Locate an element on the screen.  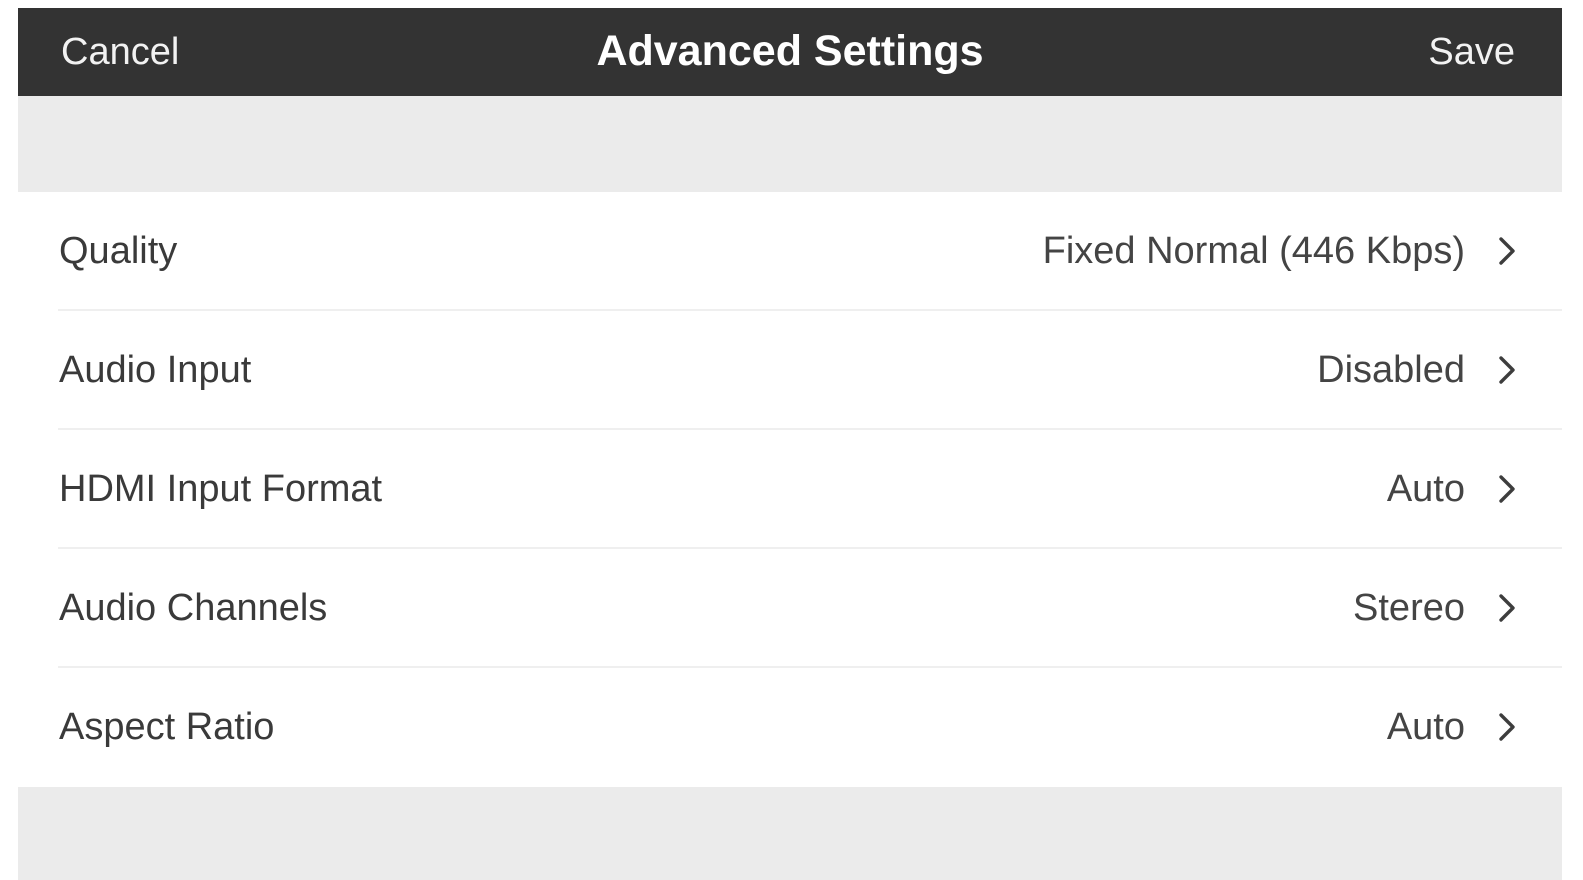
setting-row-audio-channels: Audio Channels Stereo is located at coordinates (790, 608).